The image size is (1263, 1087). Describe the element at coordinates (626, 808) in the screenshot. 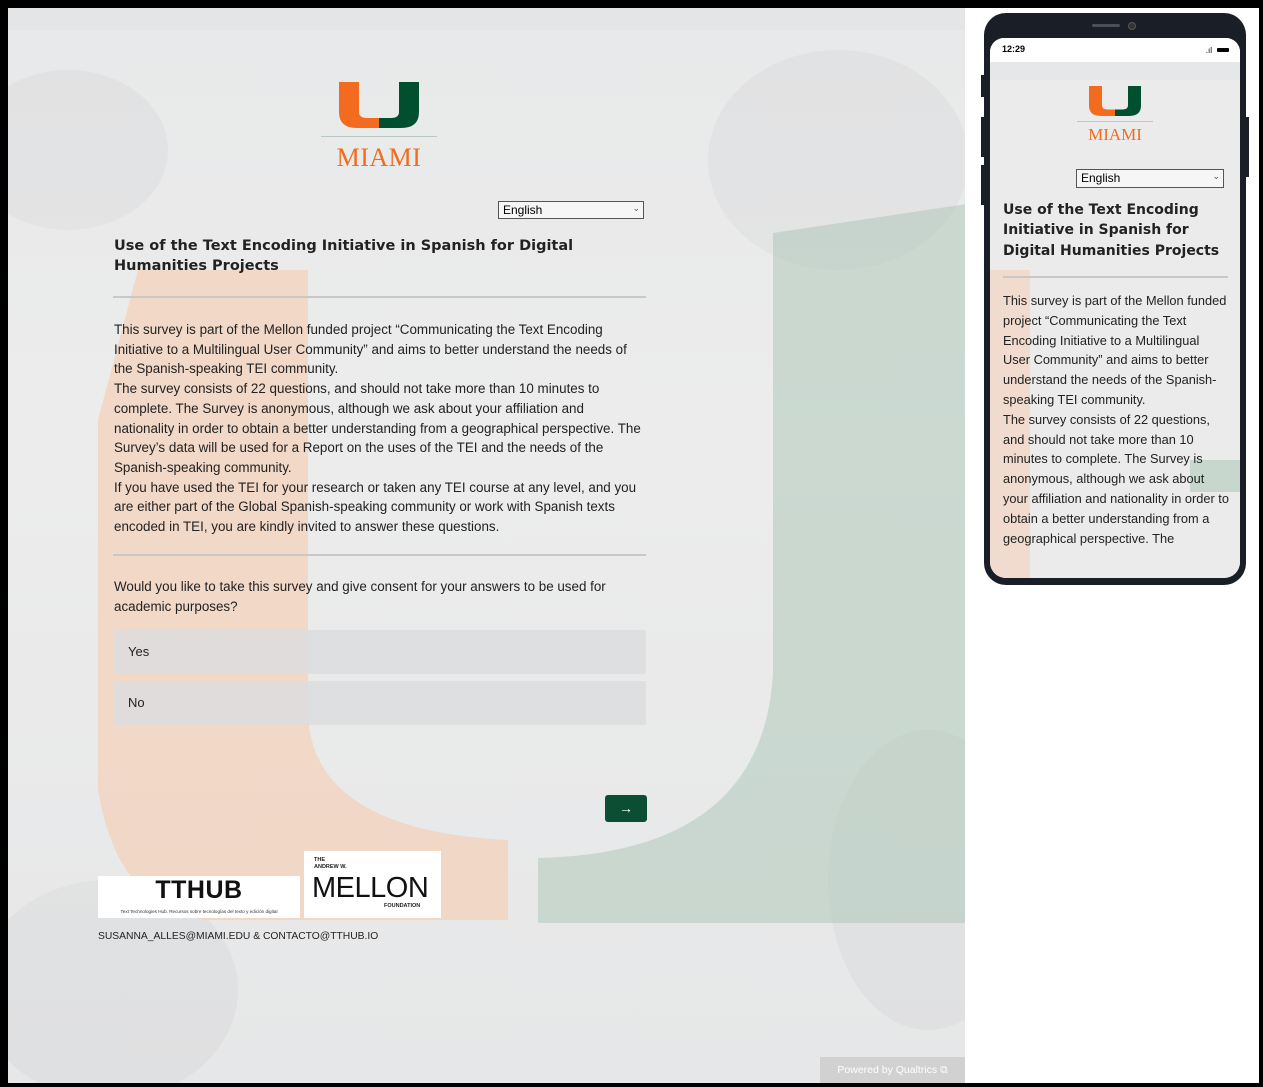

I see `next-button: →` at that location.